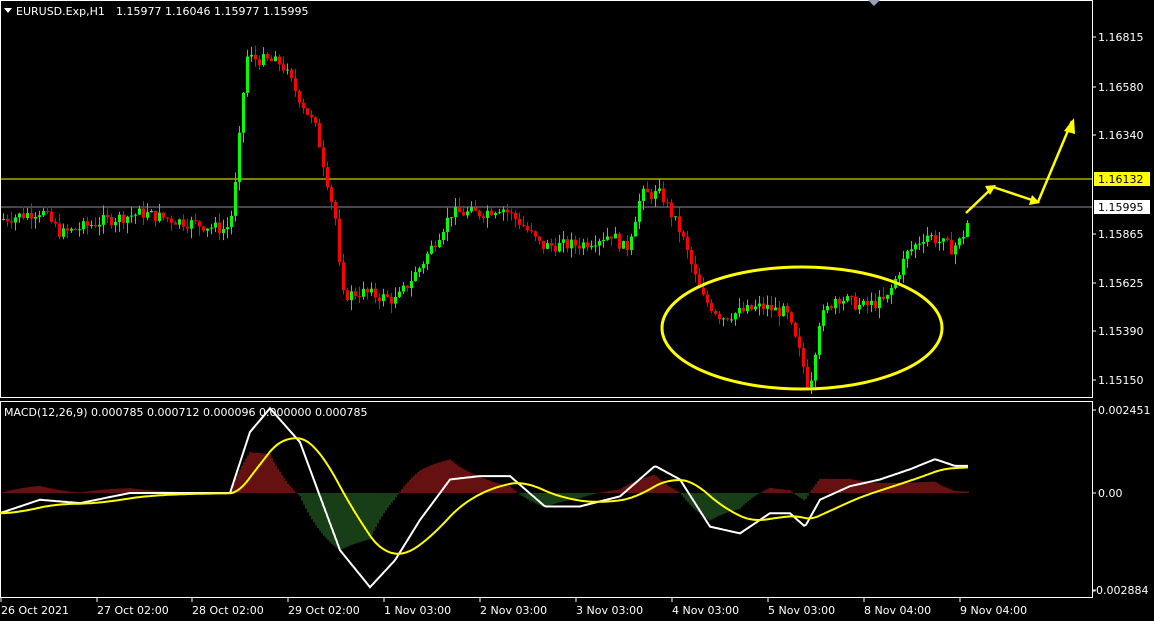  I want to click on level-price-tag-text: 1.16132, so click(1121, 179).